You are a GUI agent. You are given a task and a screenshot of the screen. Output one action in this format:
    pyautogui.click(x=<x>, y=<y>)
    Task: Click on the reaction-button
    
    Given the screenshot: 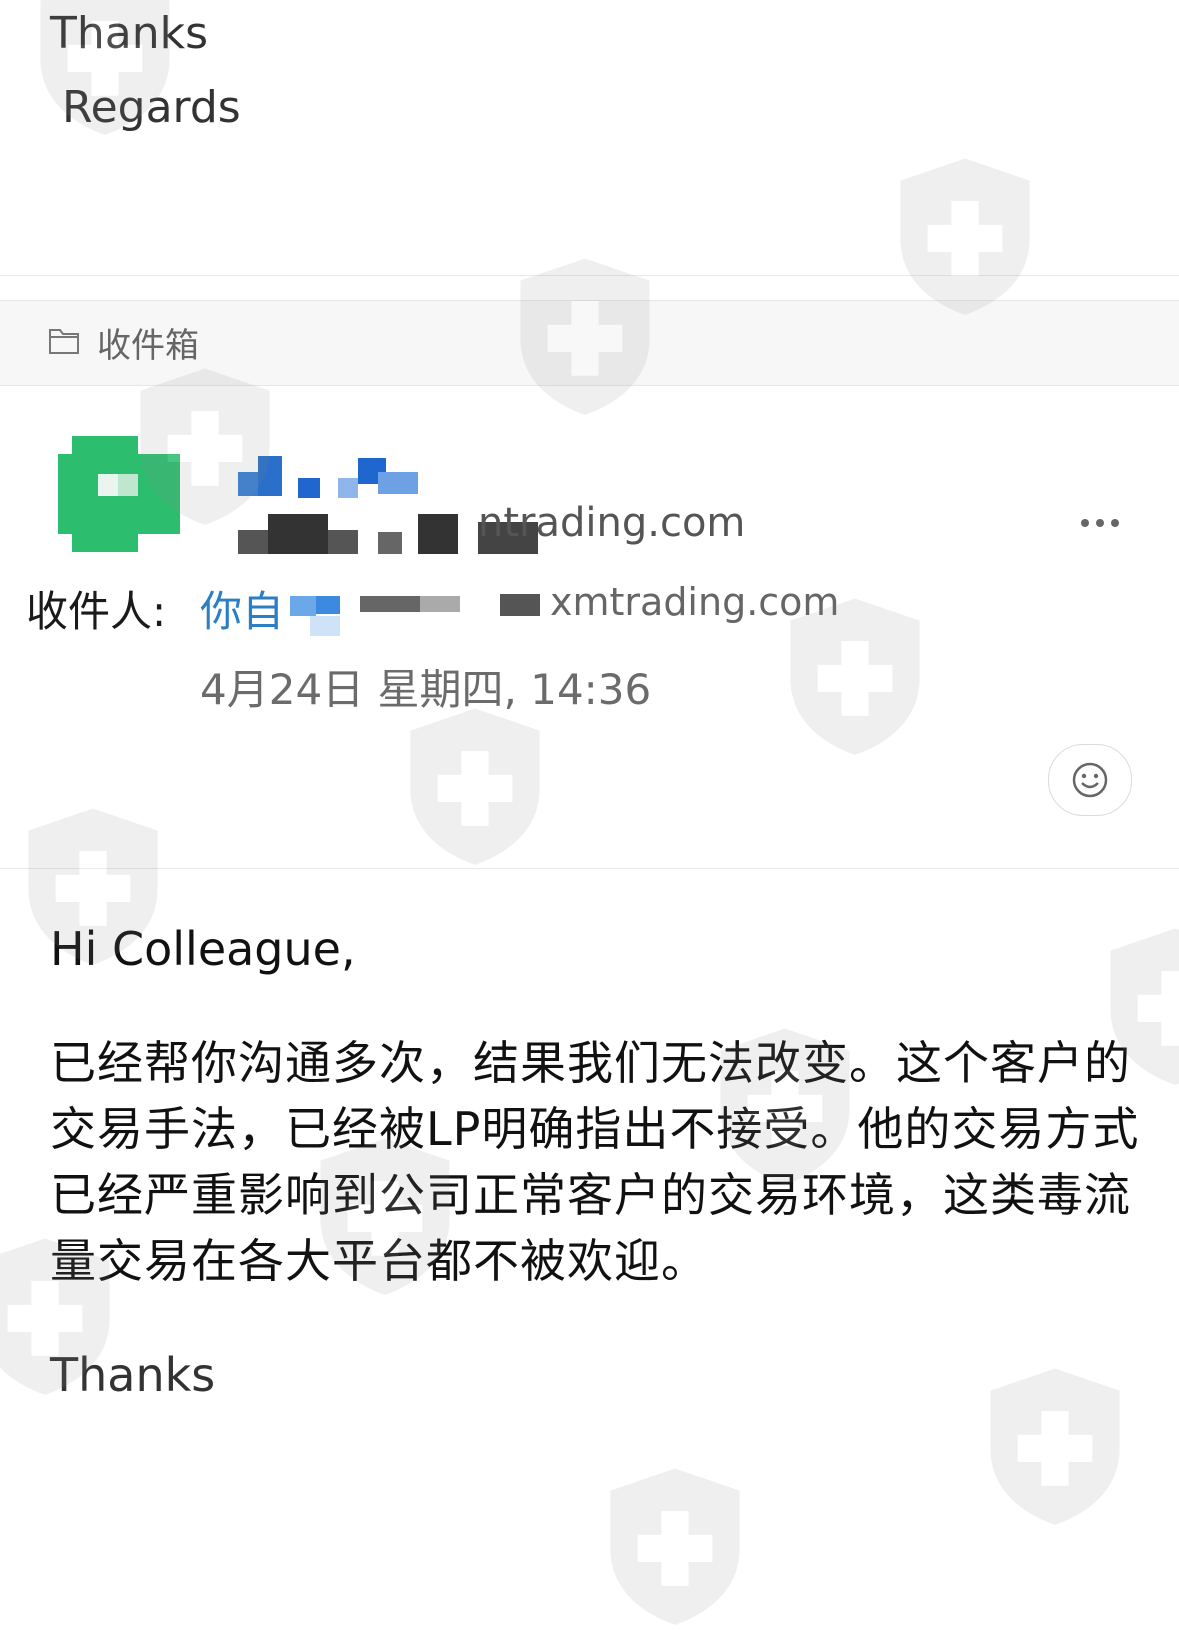 What is the action you would take?
    pyautogui.click(x=1090, y=780)
    